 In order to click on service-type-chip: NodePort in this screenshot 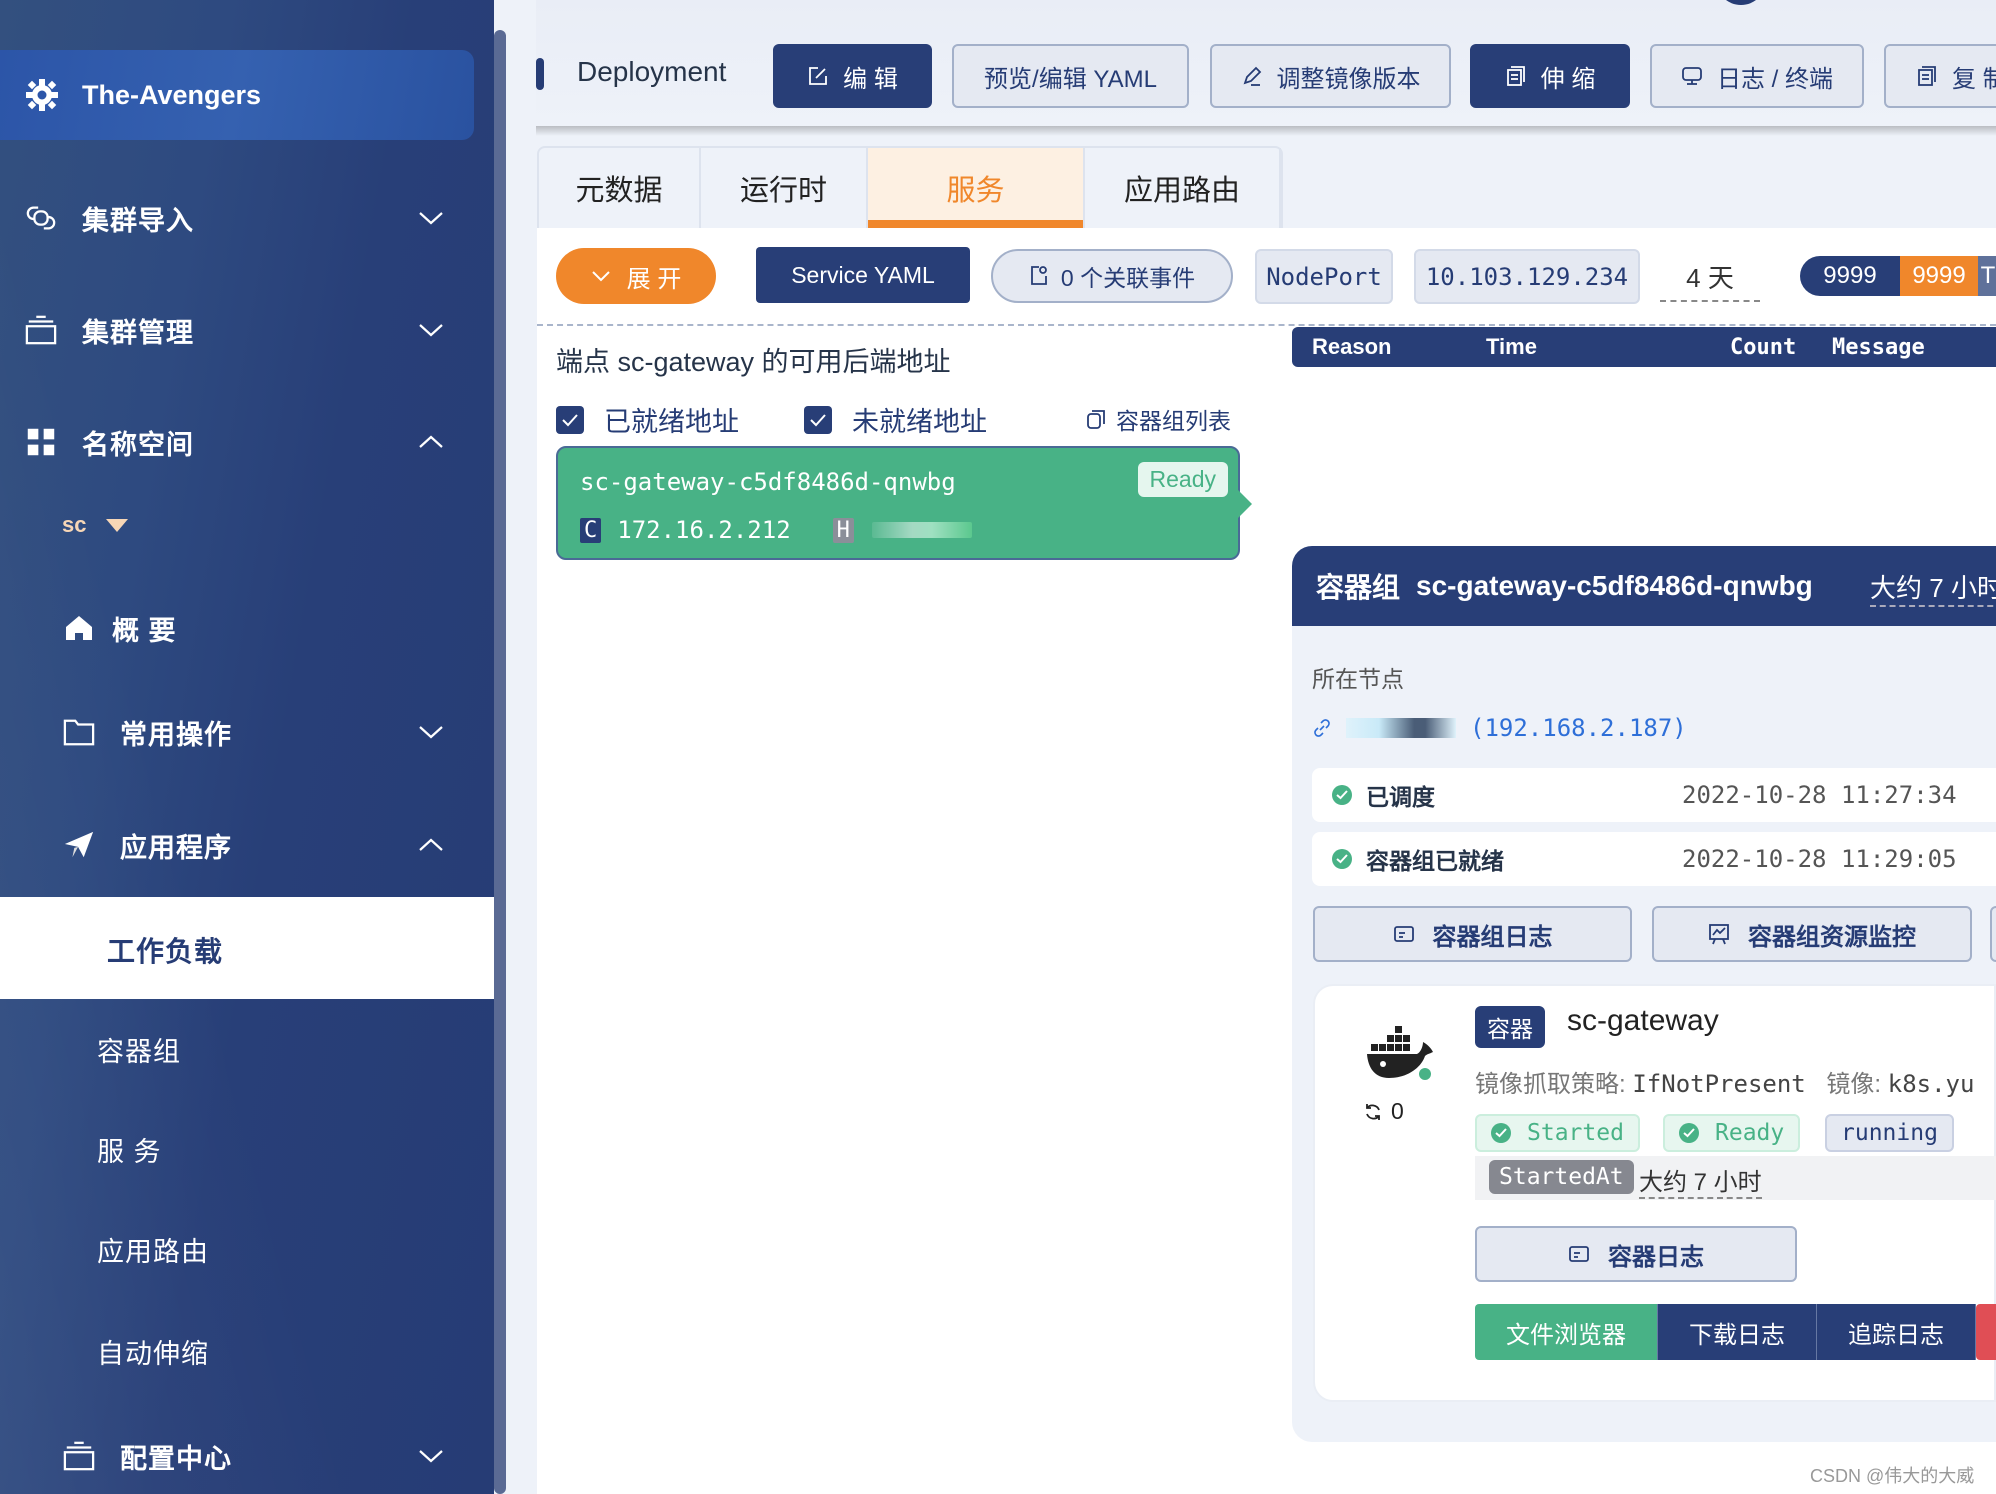, I will do `click(1324, 276)`.